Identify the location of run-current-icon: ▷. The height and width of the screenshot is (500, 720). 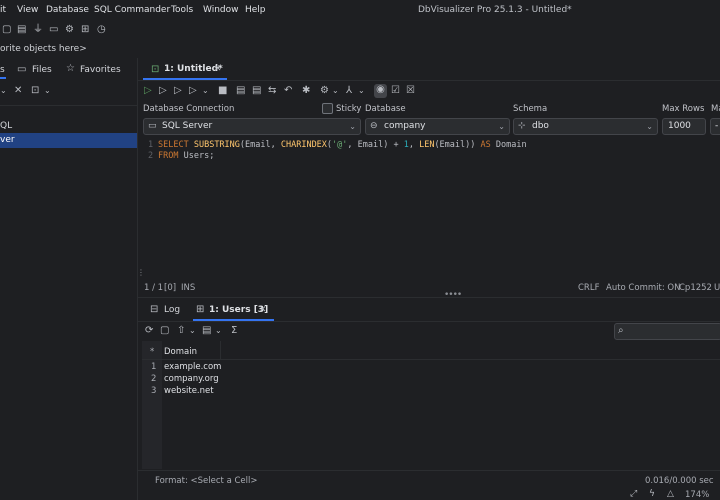
(163, 91).